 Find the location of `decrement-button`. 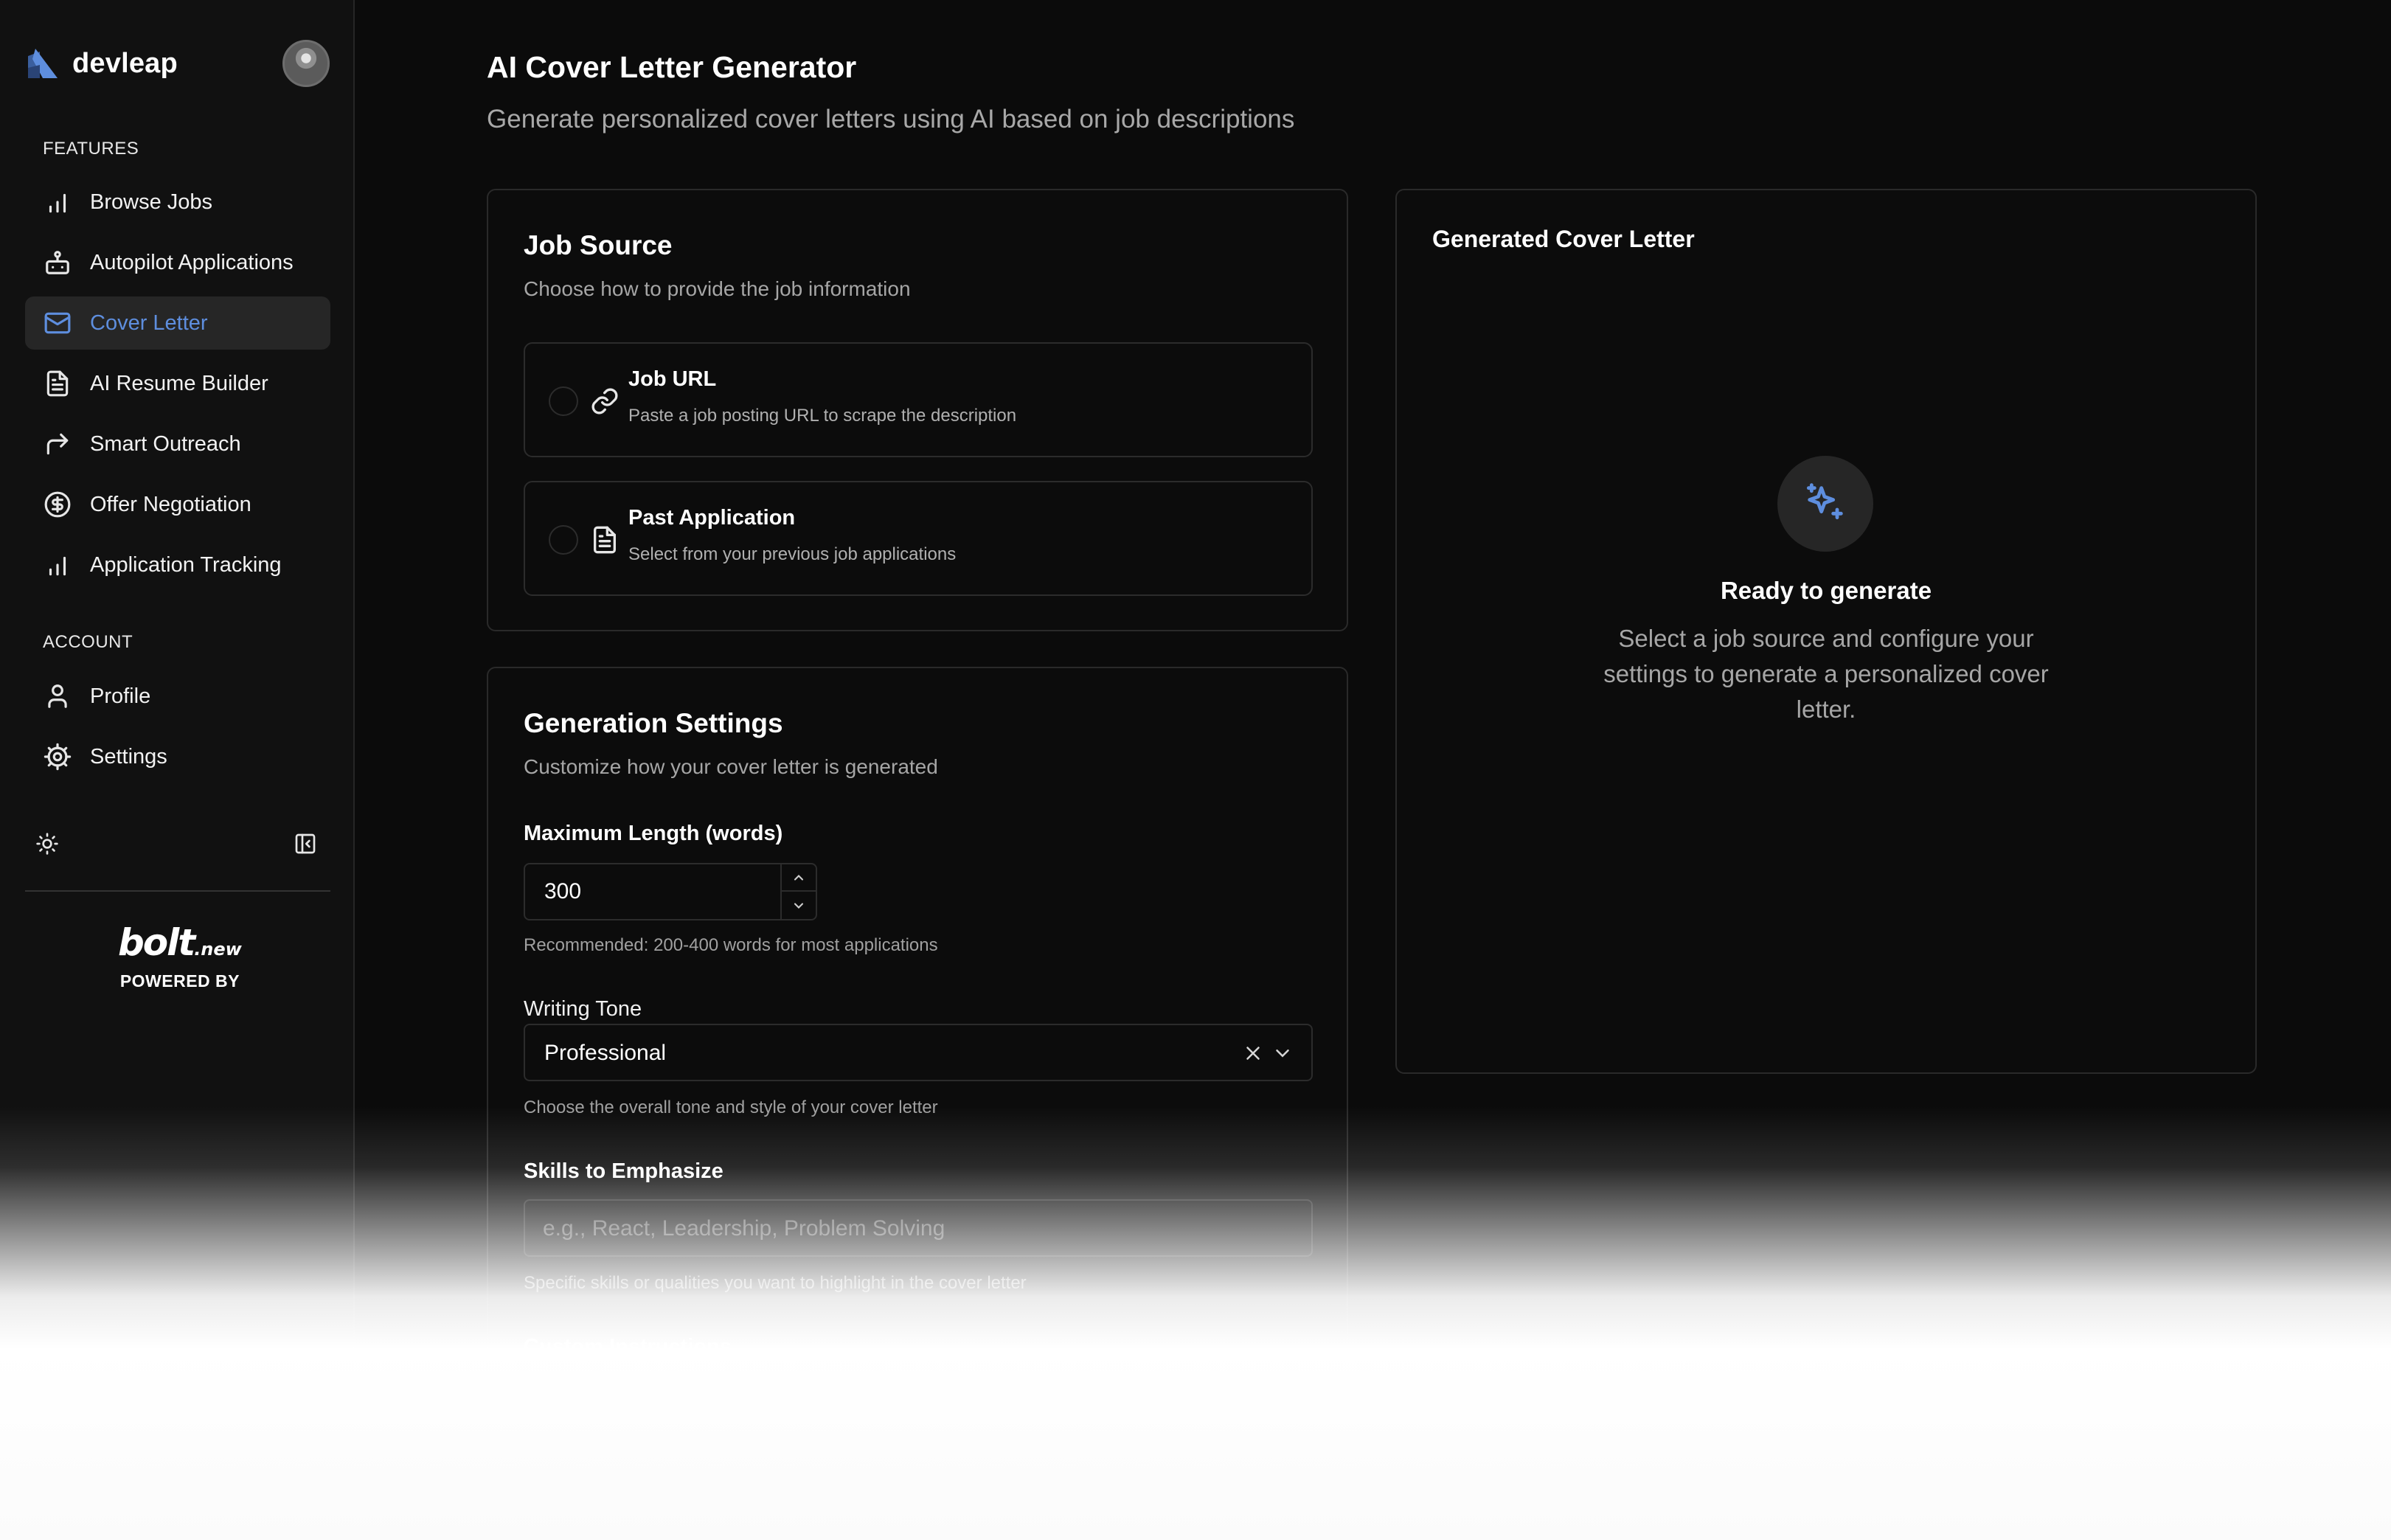

decrement-button is located at coordinates (799, 905).